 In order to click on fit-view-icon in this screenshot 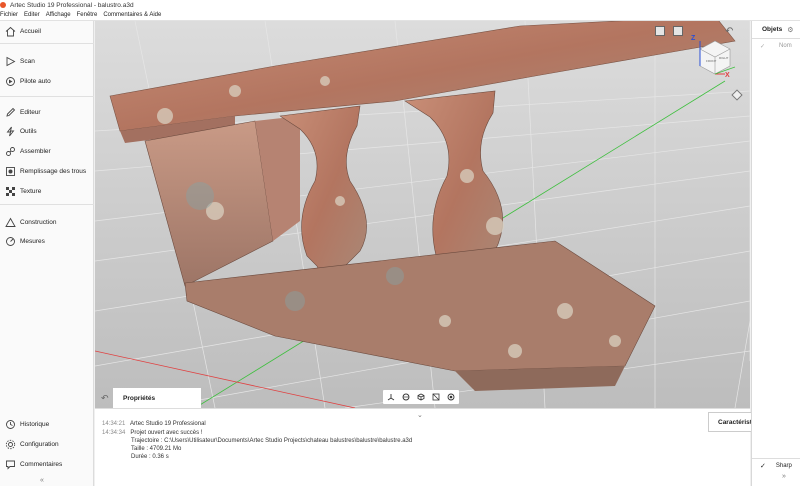, I will do `click(678, 31)`.